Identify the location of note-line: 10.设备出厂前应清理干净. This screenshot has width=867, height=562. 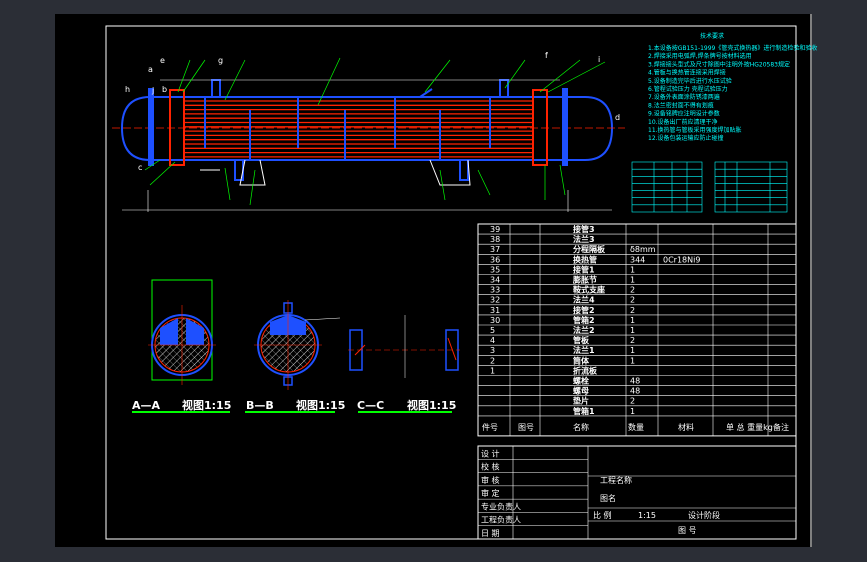
(683, 122).